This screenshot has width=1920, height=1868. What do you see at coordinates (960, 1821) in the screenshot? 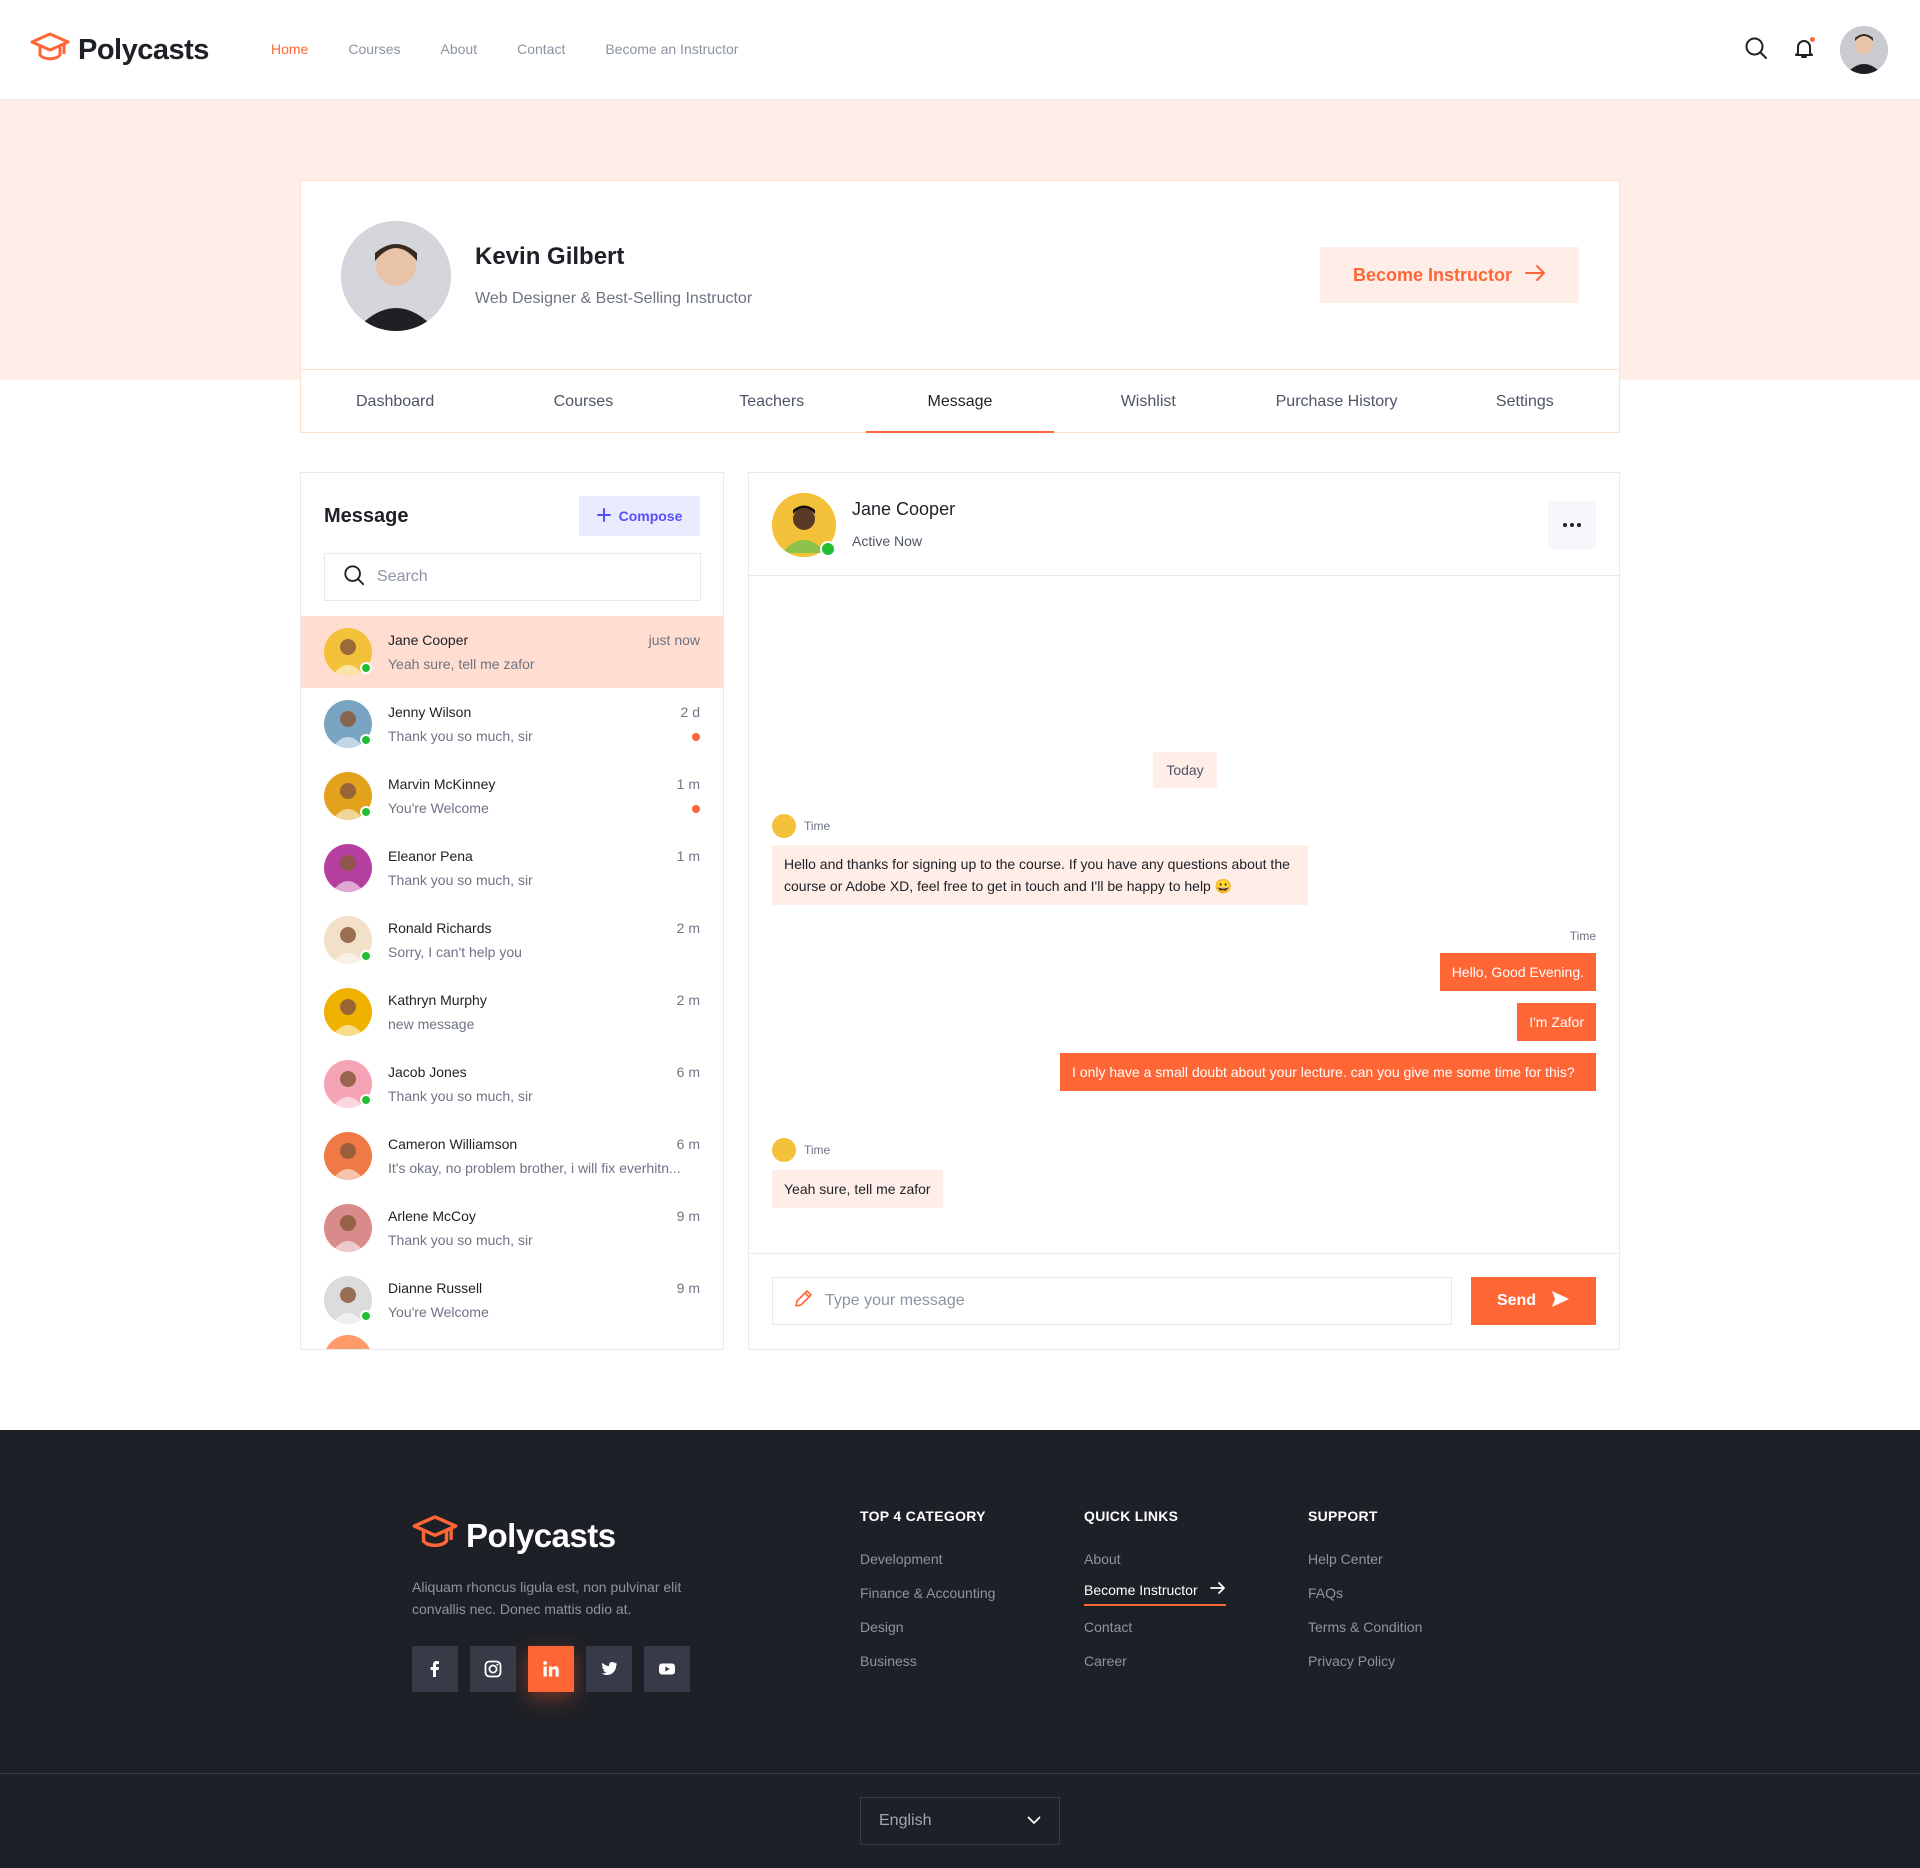
I see `language-select: English` at bounding box center [960, 1821].